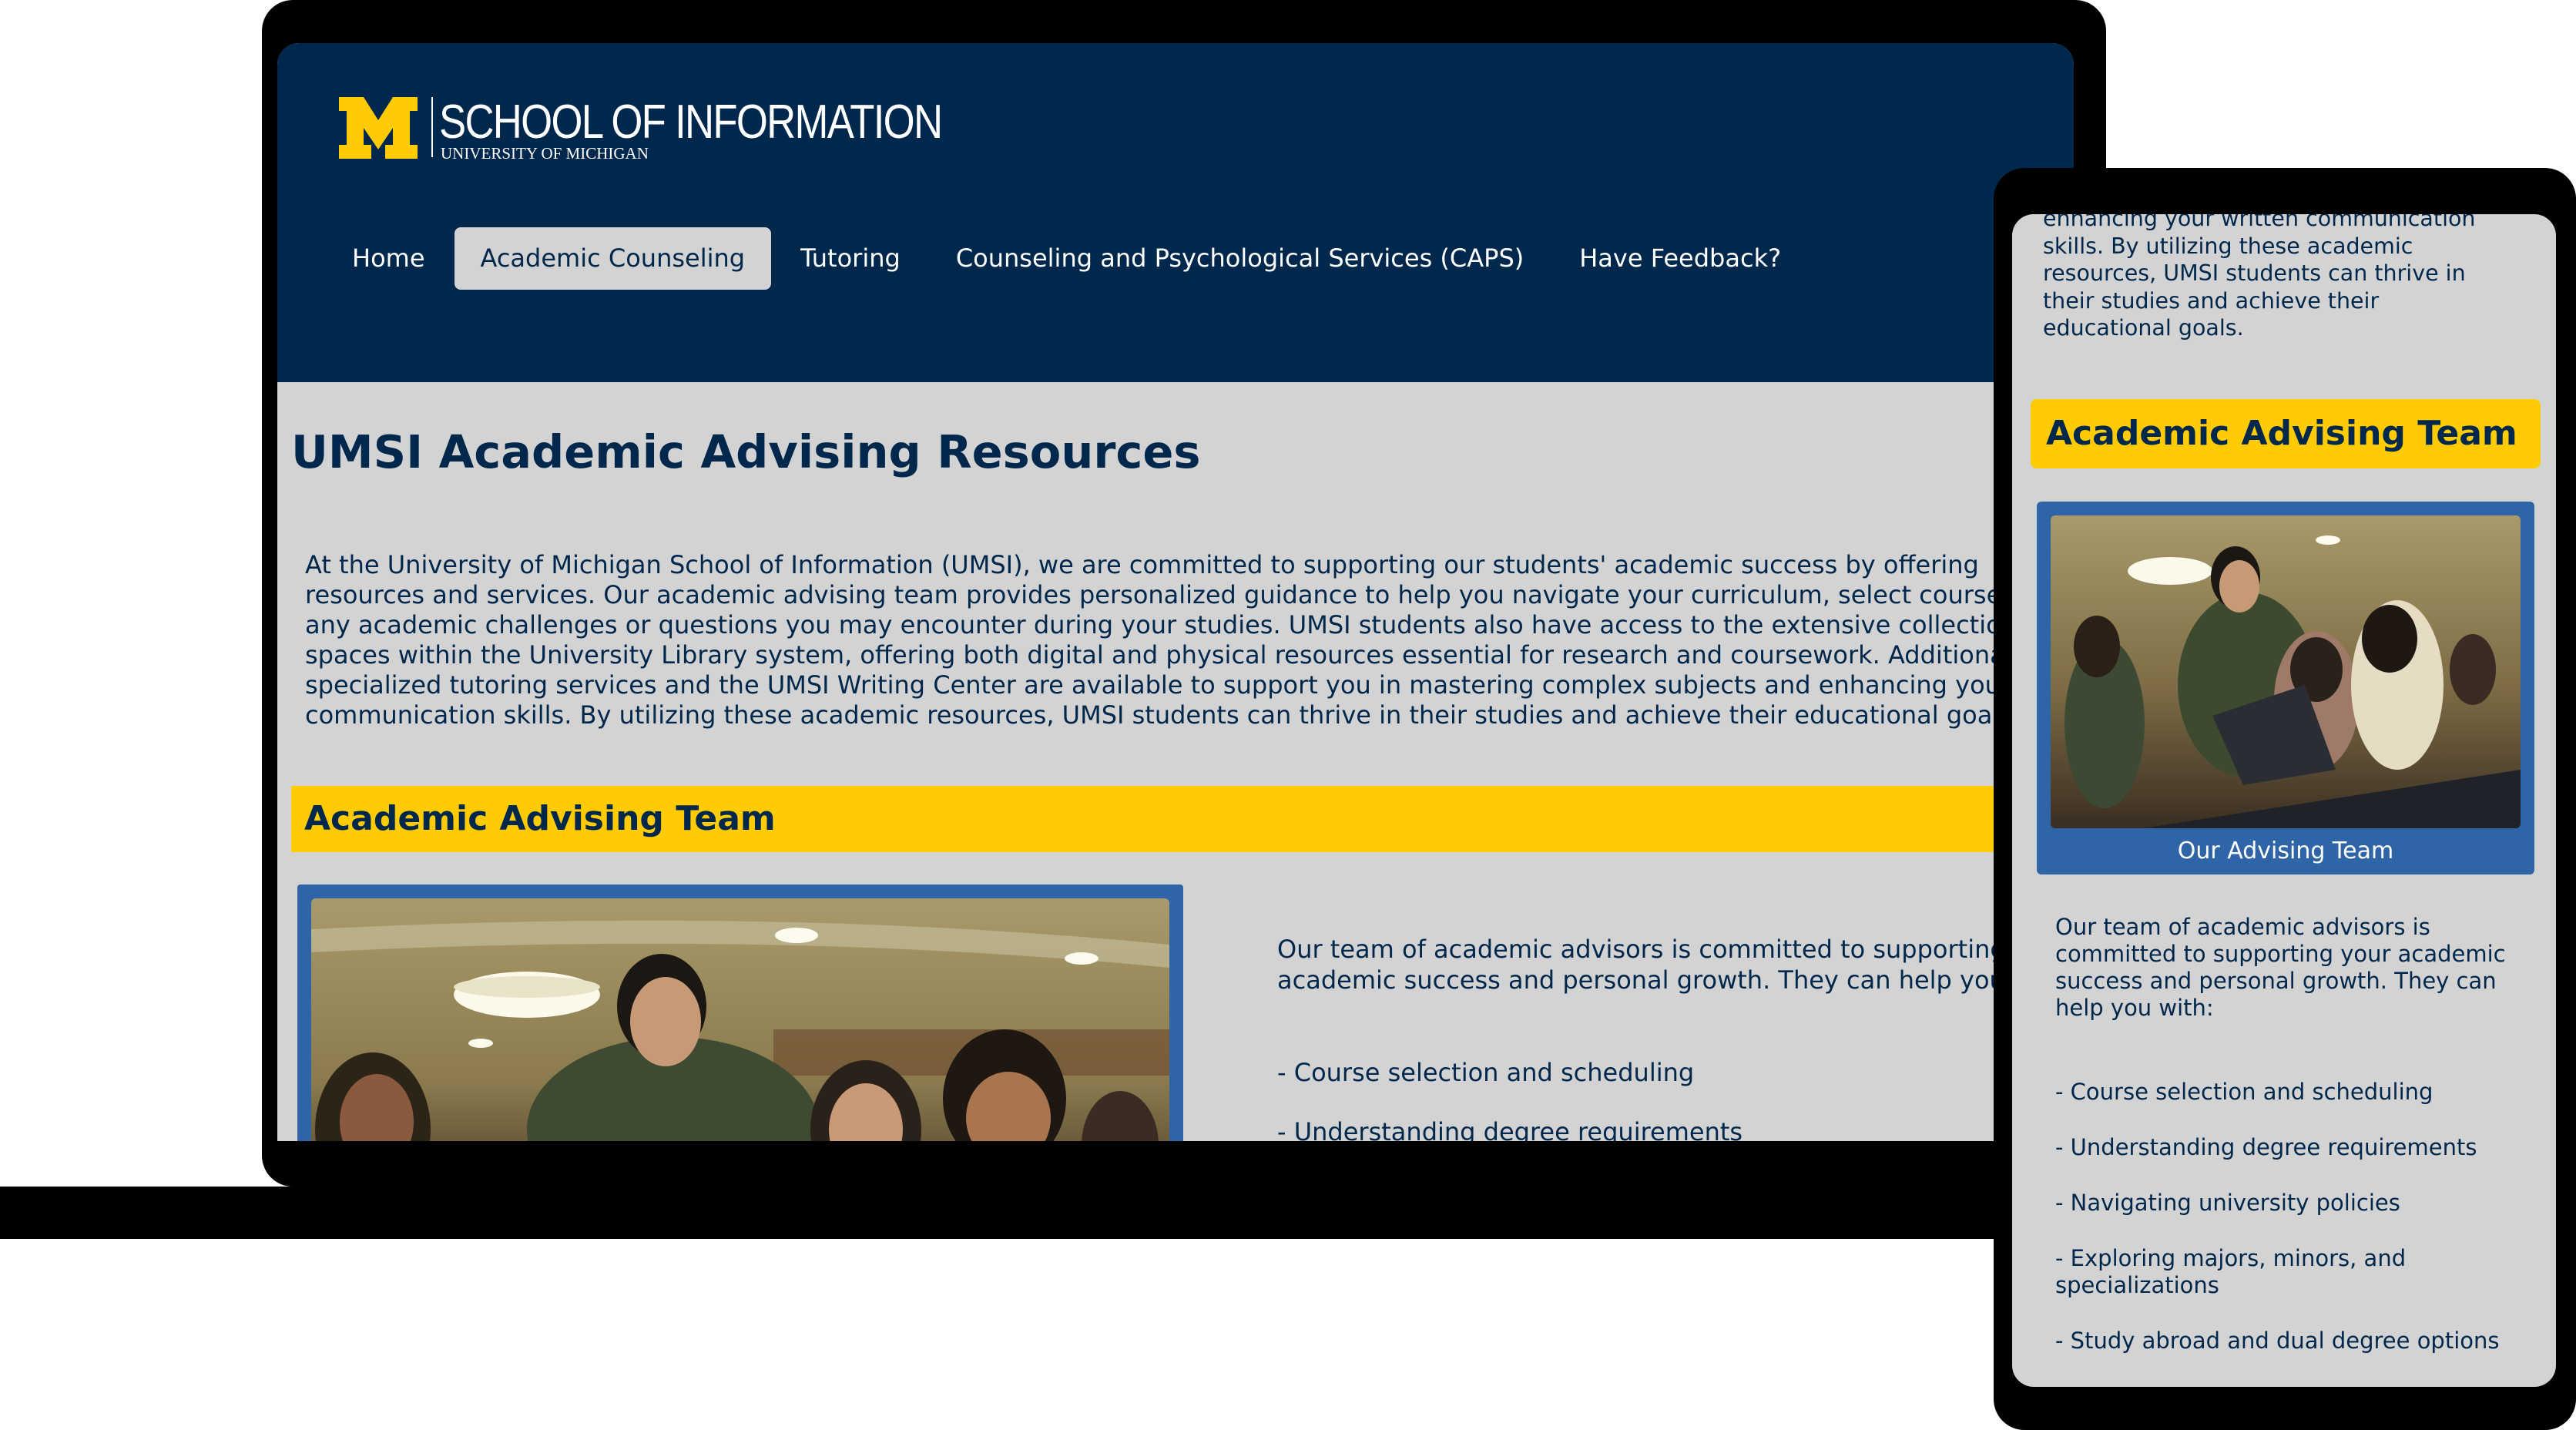 The image size is (2576, 1430). Describe the element at coordinates (850, 258) in the screenshot. I see `nav-tutoring: Tutoring` at that location.